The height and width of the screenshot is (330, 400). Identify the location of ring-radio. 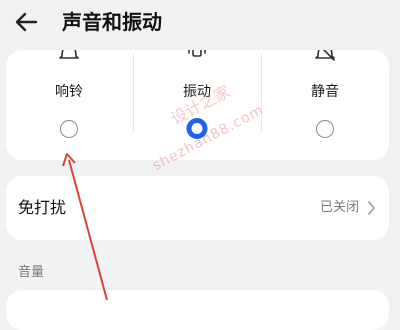
(69, 129).